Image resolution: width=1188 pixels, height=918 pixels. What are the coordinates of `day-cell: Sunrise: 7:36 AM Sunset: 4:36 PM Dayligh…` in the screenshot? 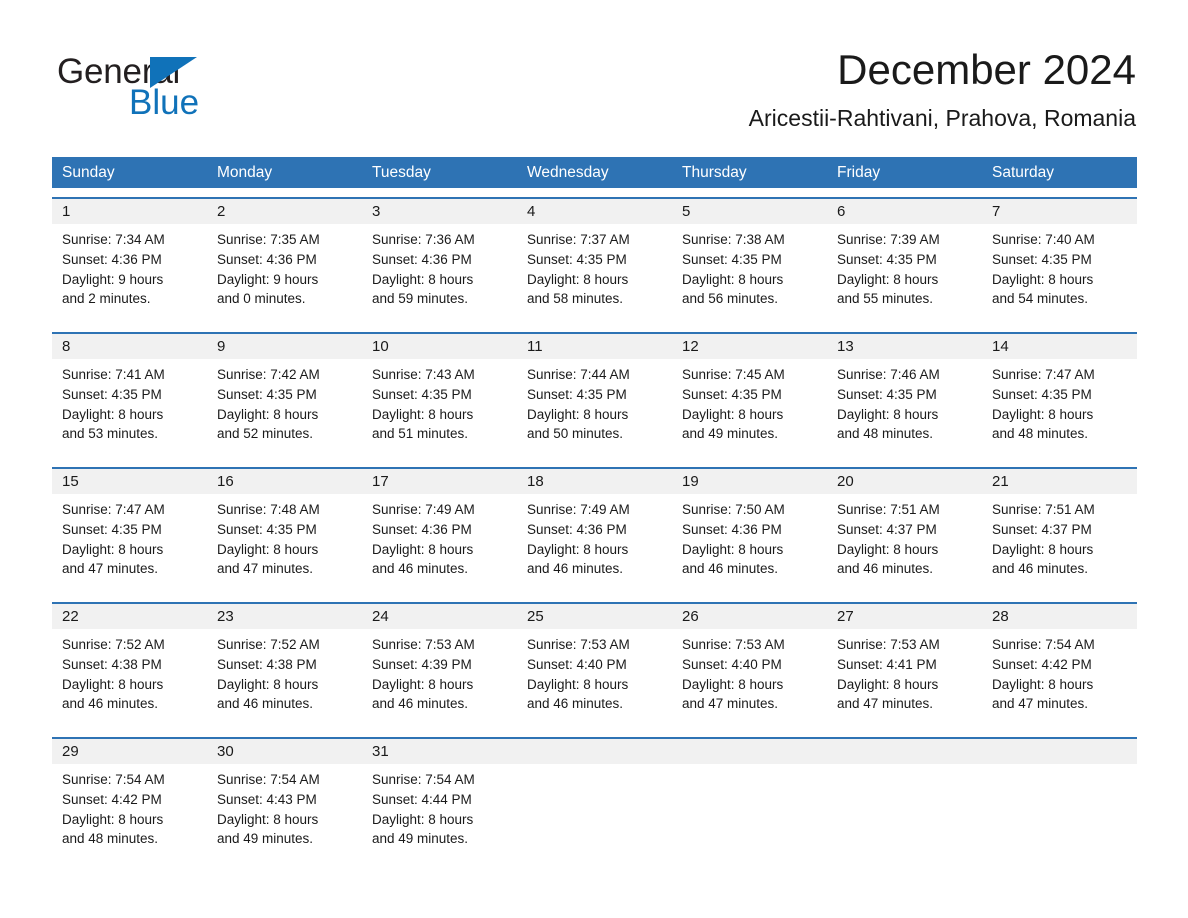 It's located at (439, 273).